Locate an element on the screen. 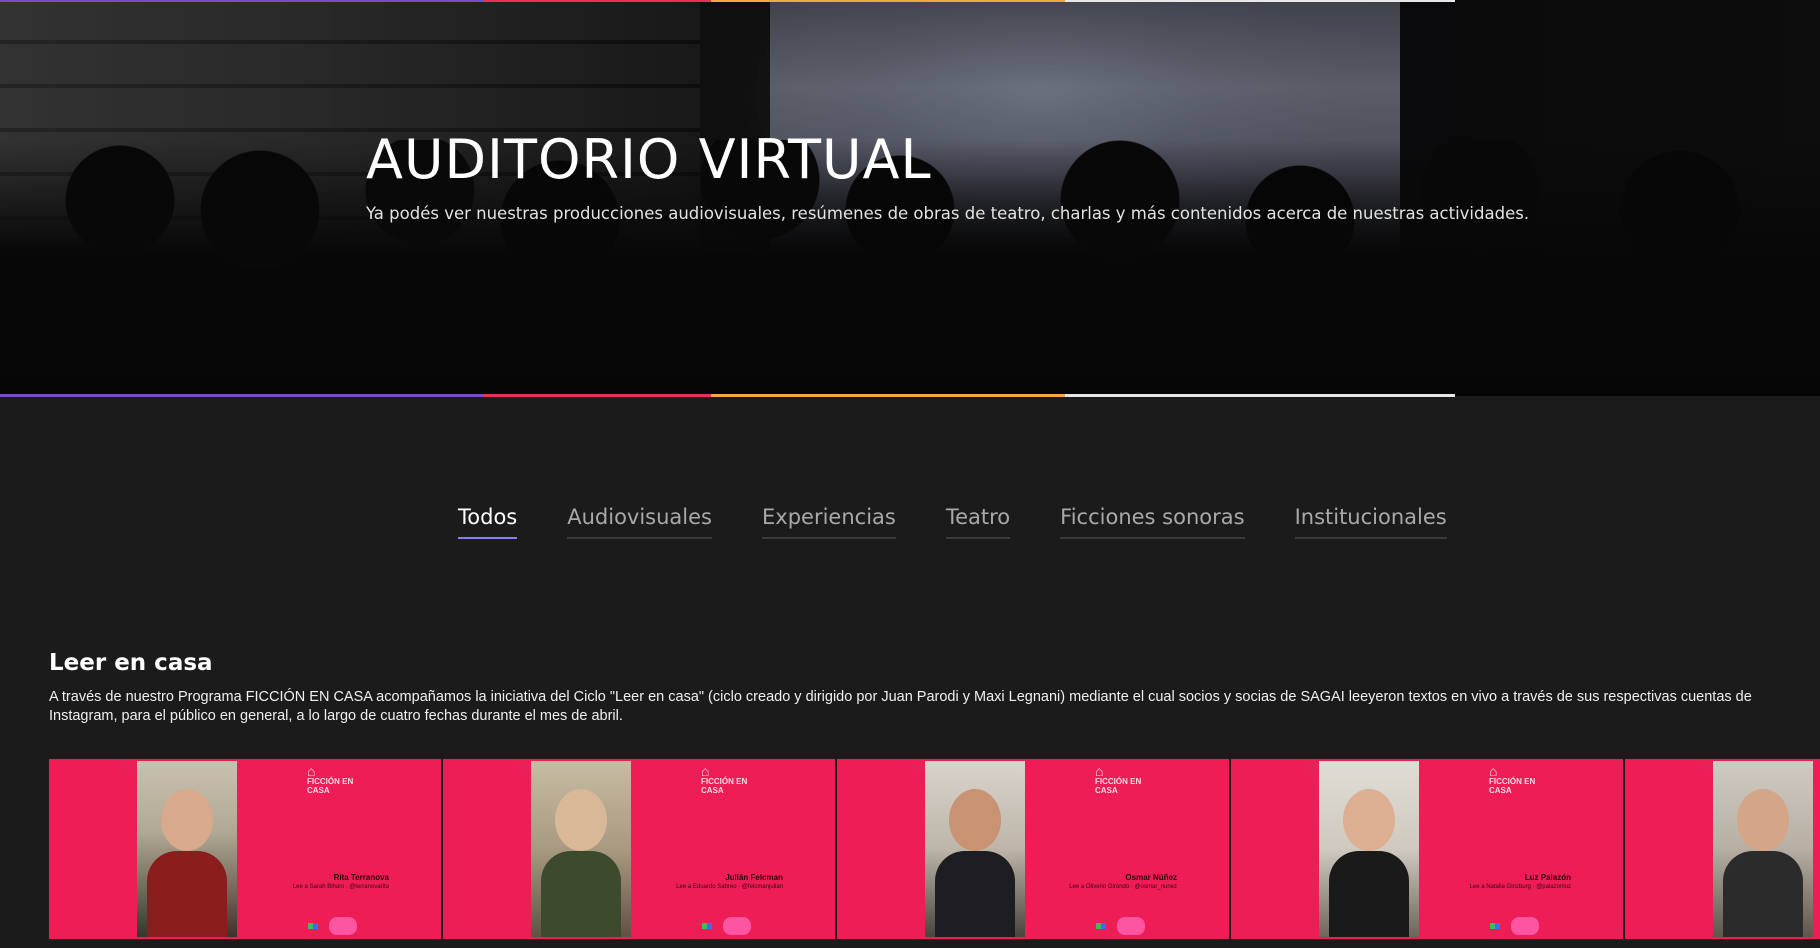 This screenshot has width=1820, height=948. card-reader-subtitle: Lee a Natalia Ginzburg · @palazonluz is located at coordinates (1520, 887).